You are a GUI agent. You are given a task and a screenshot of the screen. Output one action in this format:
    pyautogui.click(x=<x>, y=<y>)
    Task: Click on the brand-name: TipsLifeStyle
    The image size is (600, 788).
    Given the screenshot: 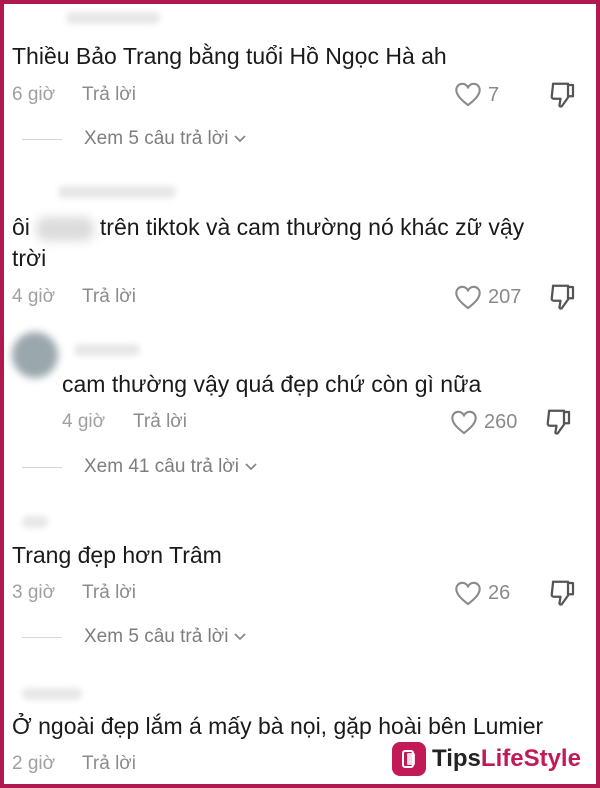 What is the action you would take?
    pyautogui.click(x=506, y=759)
    